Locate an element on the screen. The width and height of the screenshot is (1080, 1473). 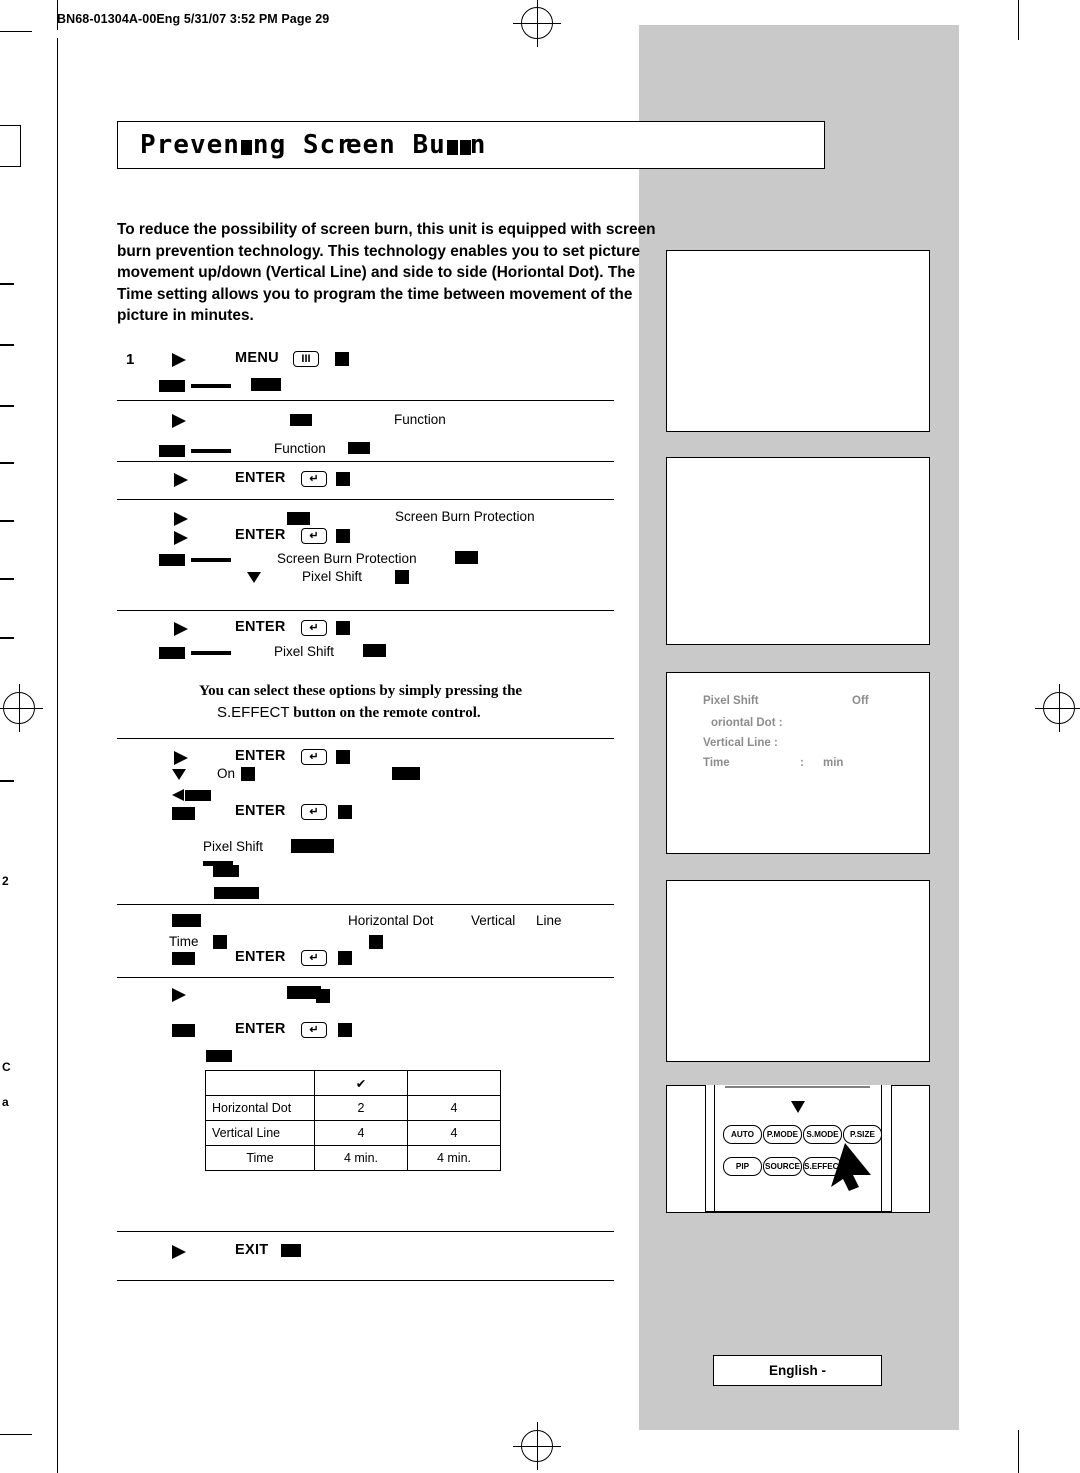
remote-pointer-icon is located at coordinates (851, 1167).